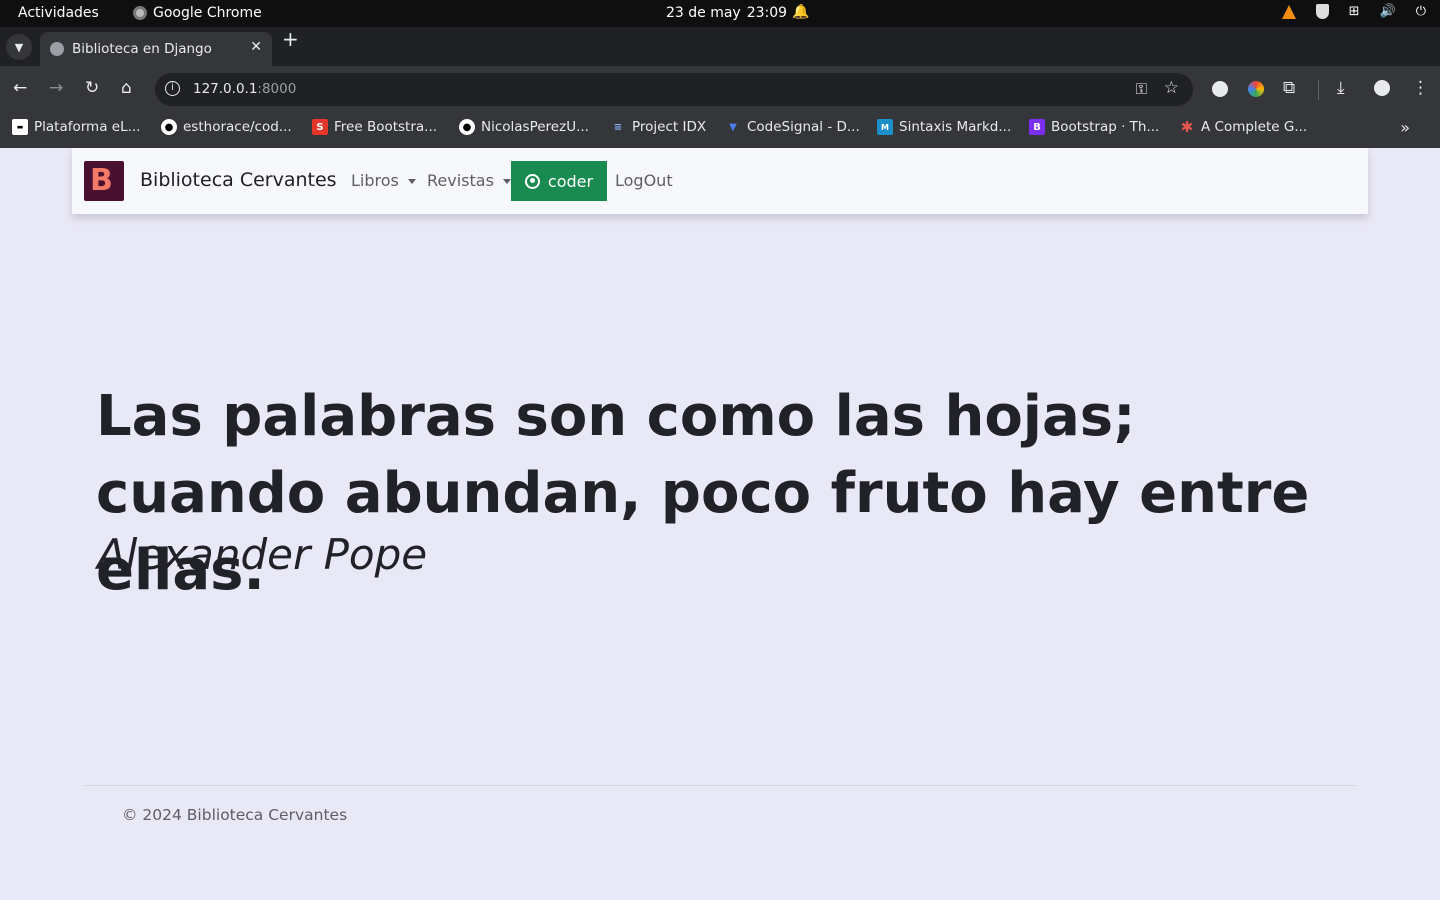 The height and width of the screenshot is (900, 1440). What do you see at coordinates (20, 88) in the screenshot?
I see `back-icon: ←` at bounding box center [20, 88].